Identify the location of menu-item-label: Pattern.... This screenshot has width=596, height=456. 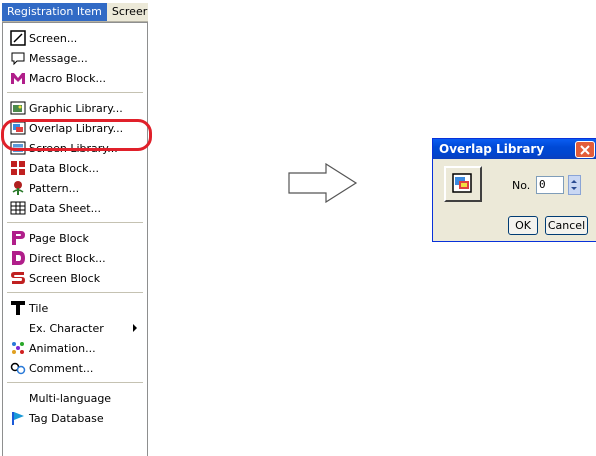
(54, 188).